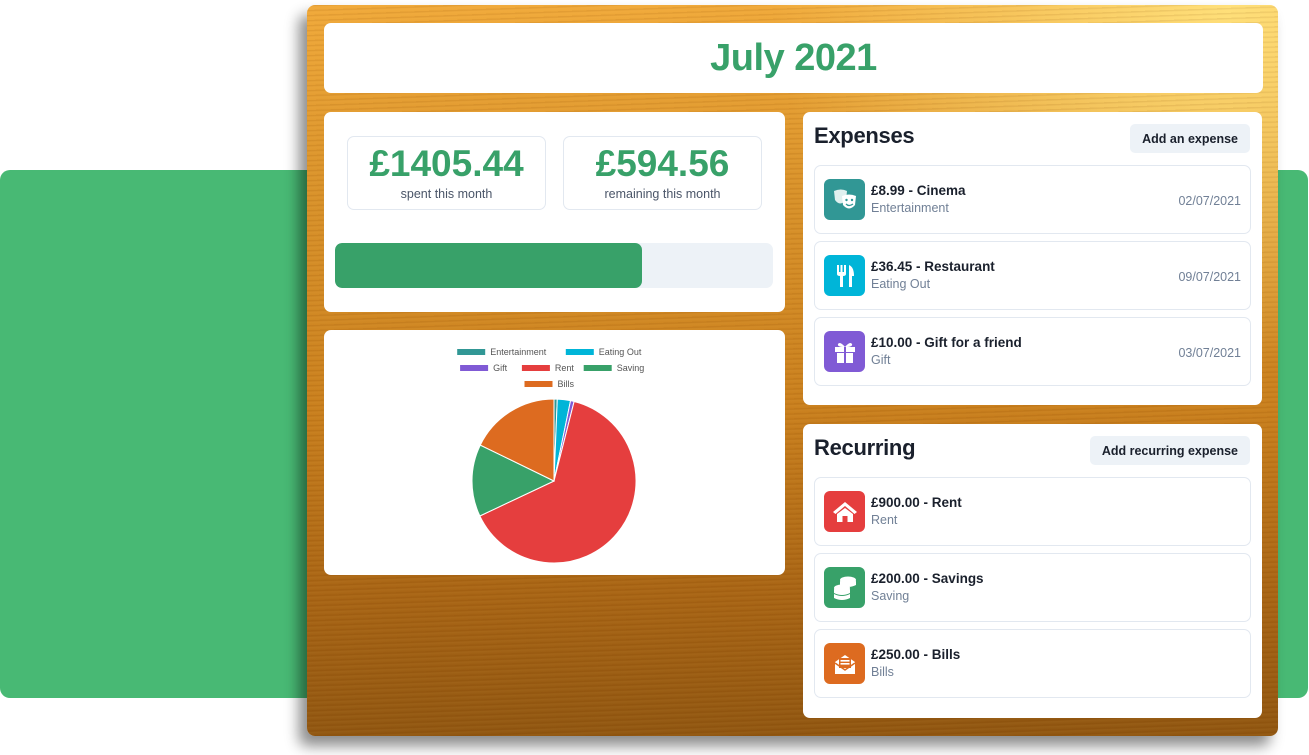 The image size is (1309, 755). What do you see at coordinates (901, 284) in the screenshot?
I see `expense-item-category: Eating Out` at bounding box center [901, 284].